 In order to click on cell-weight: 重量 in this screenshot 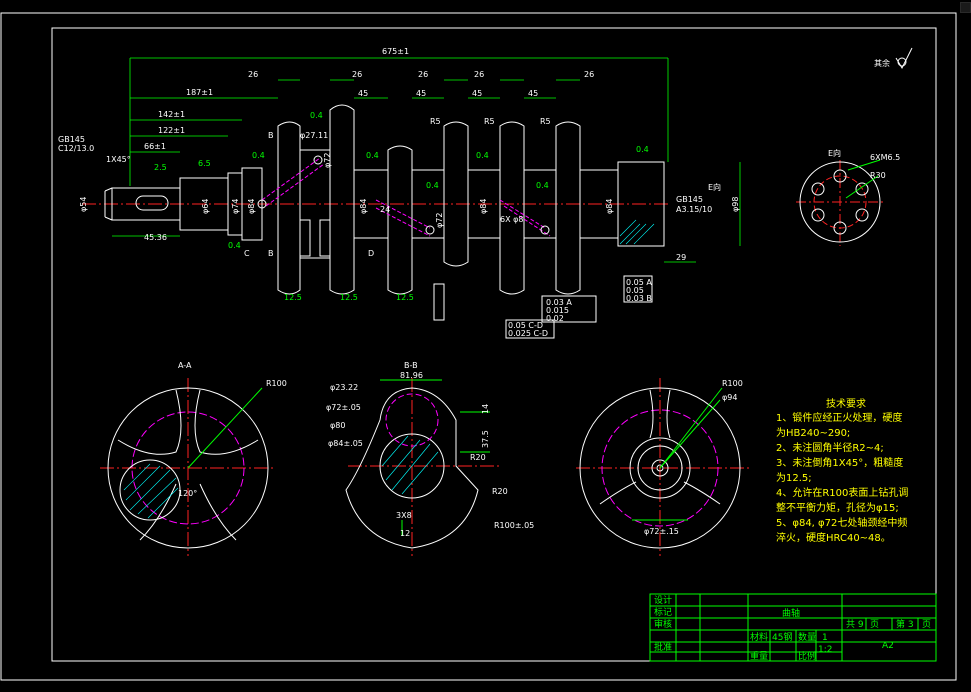, I will do `click(759, 656)`.